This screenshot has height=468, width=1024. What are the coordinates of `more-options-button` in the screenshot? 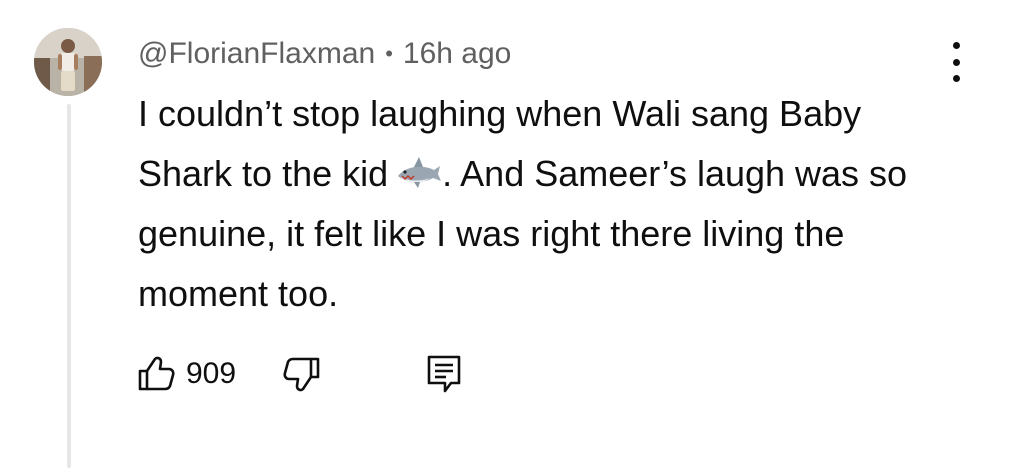 It's located at (956, 62).